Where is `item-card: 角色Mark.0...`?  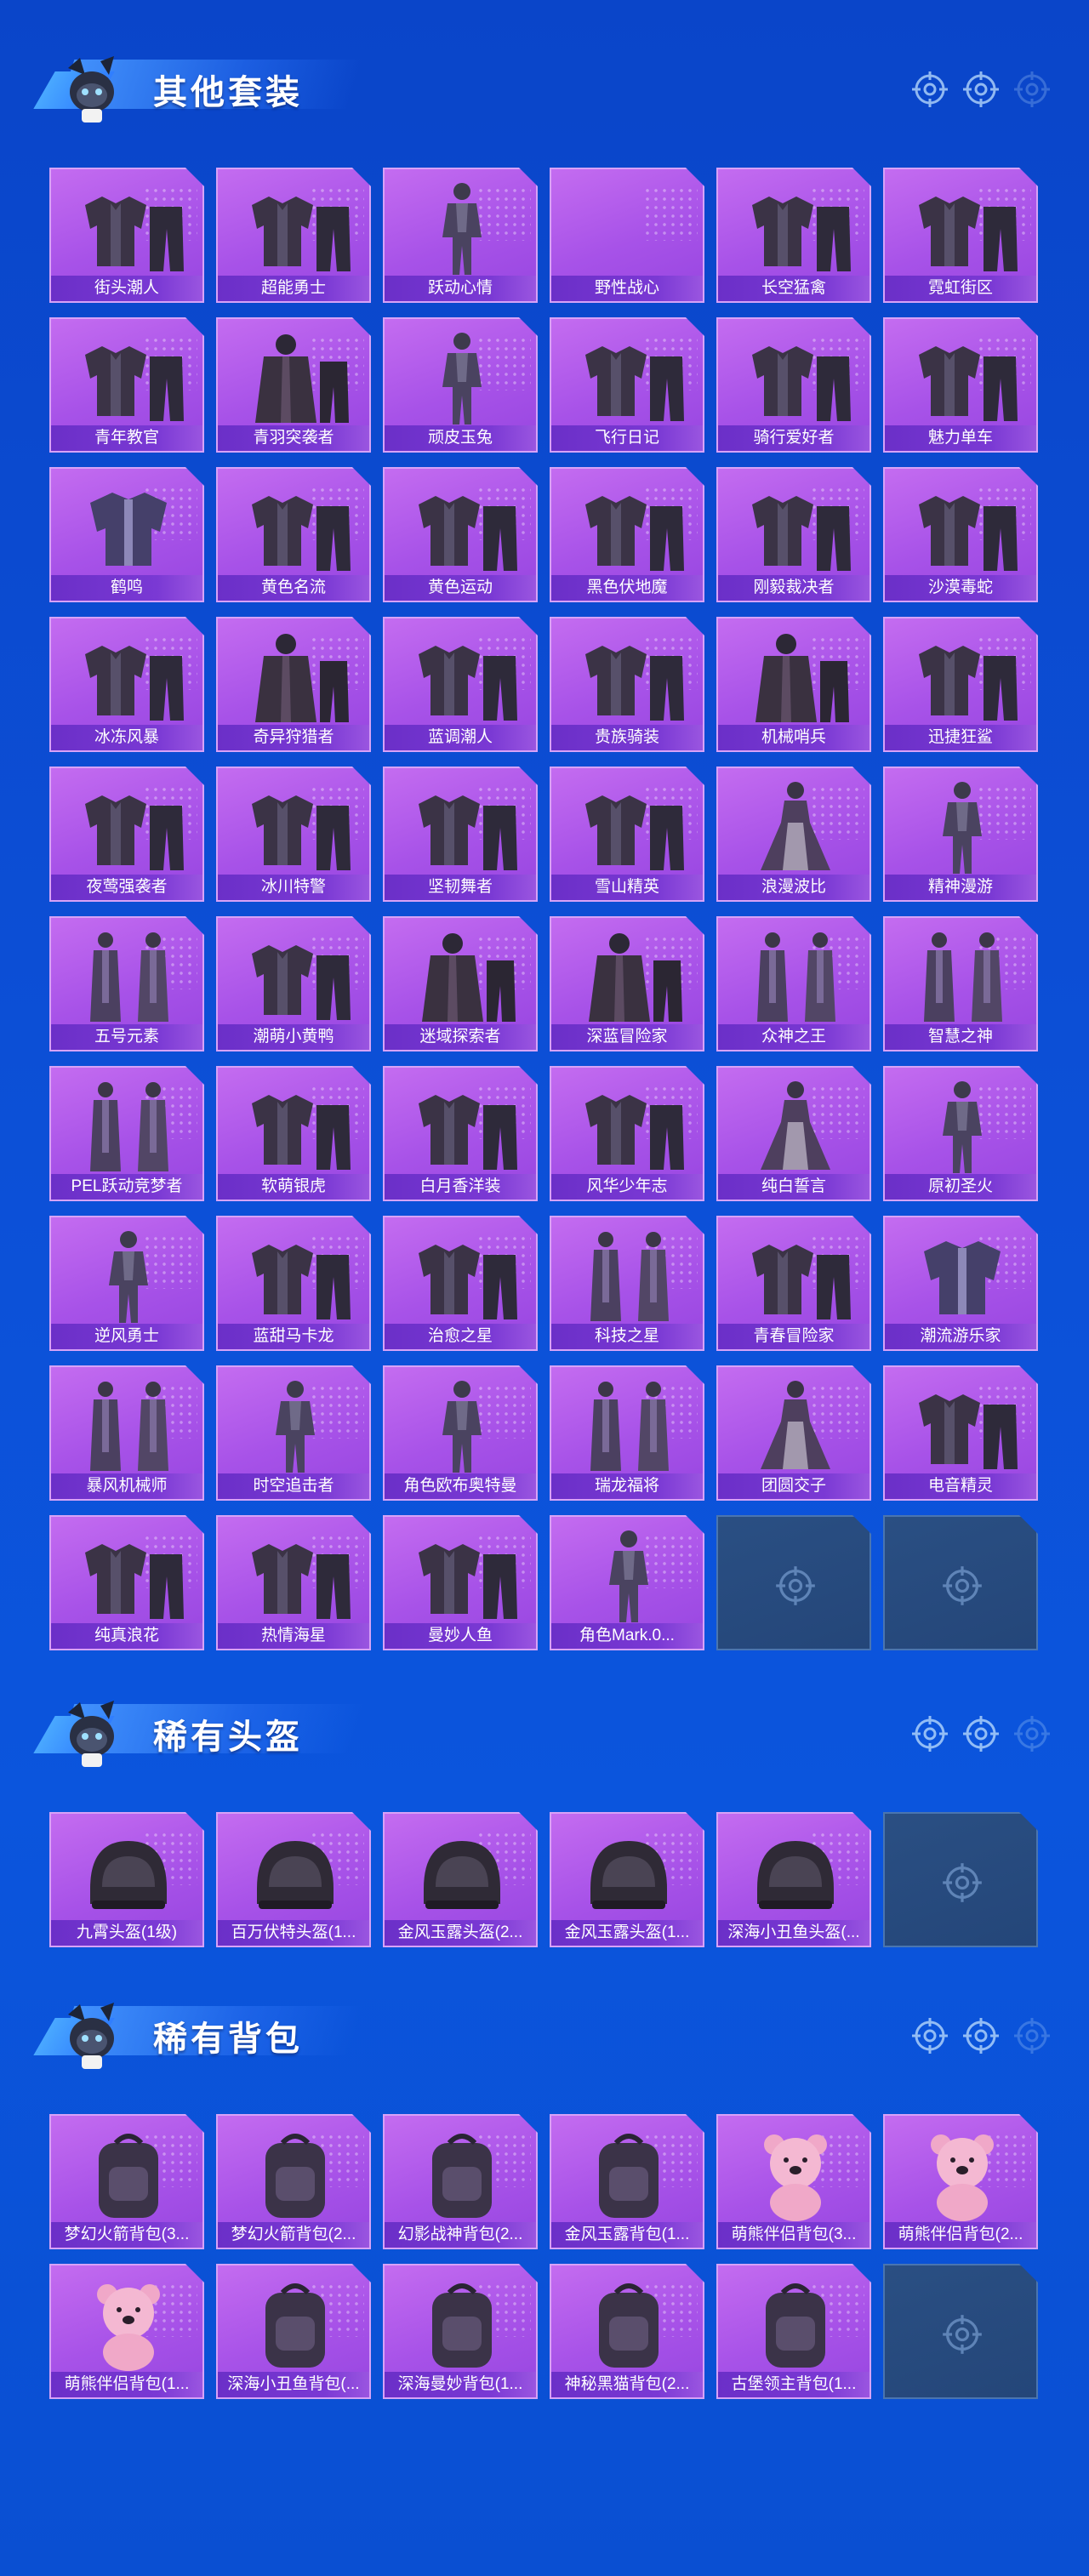
item-card: 角色Mark.0... is located at coordinates (627, 1582).